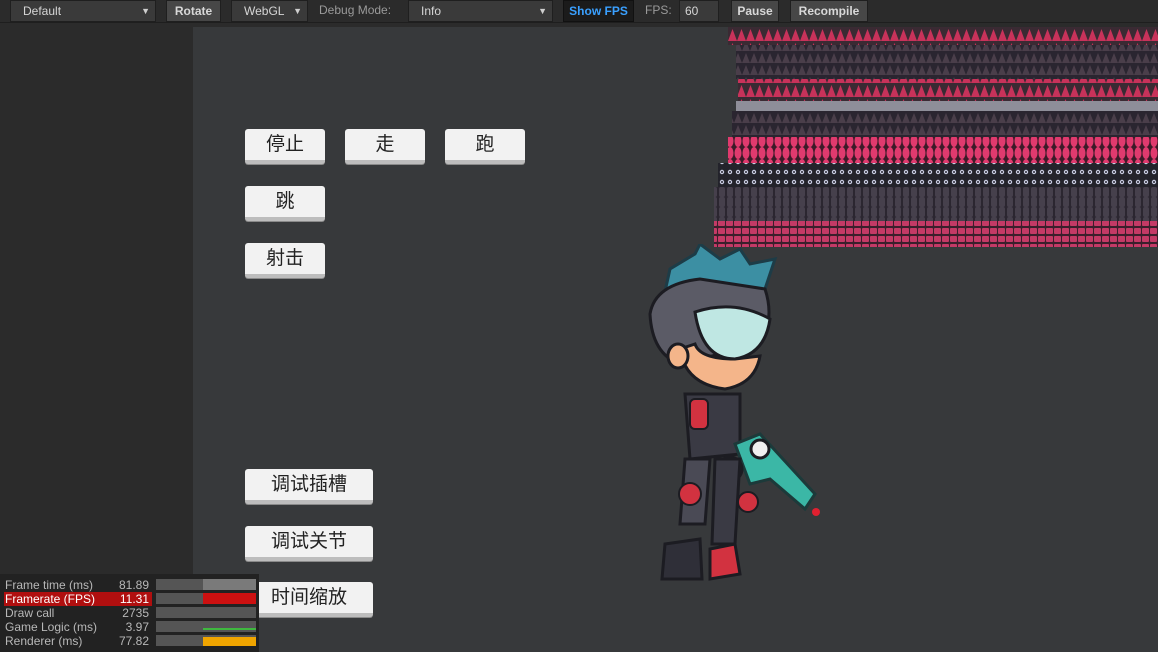  Describe the element at coordinates (309, 599) in the screenshot. I see `time-scale-button: 时间缩放` at that location.